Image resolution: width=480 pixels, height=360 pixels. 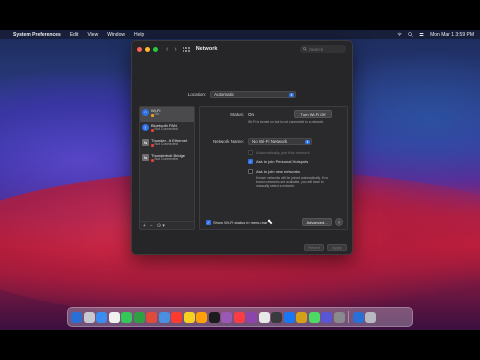 I want to click on letterbox-bottom, so click(x=240, y=345).